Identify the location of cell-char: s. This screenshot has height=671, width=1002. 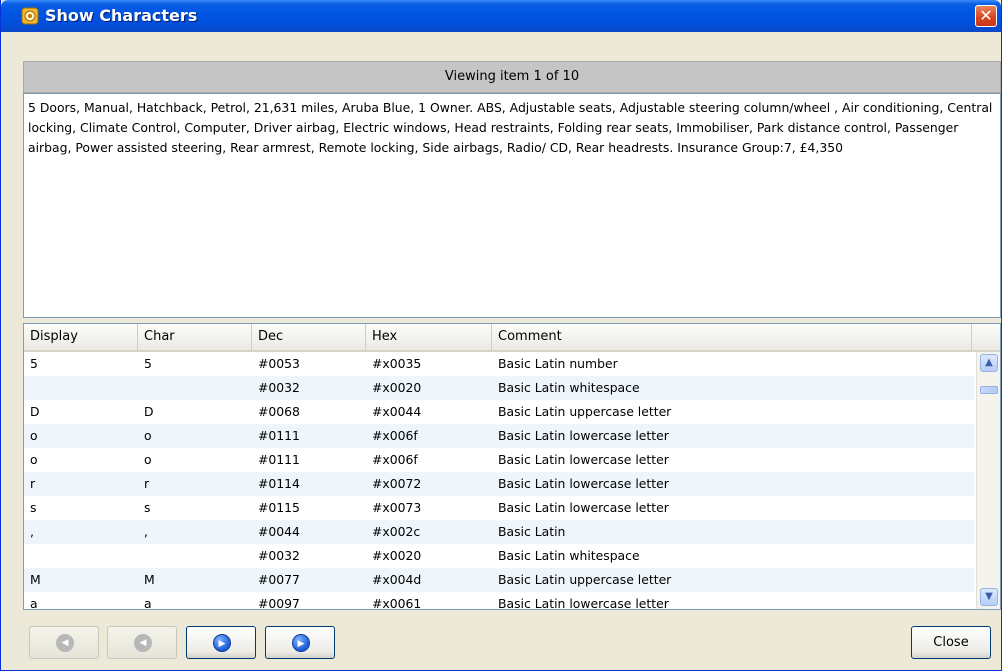
(147, 507).